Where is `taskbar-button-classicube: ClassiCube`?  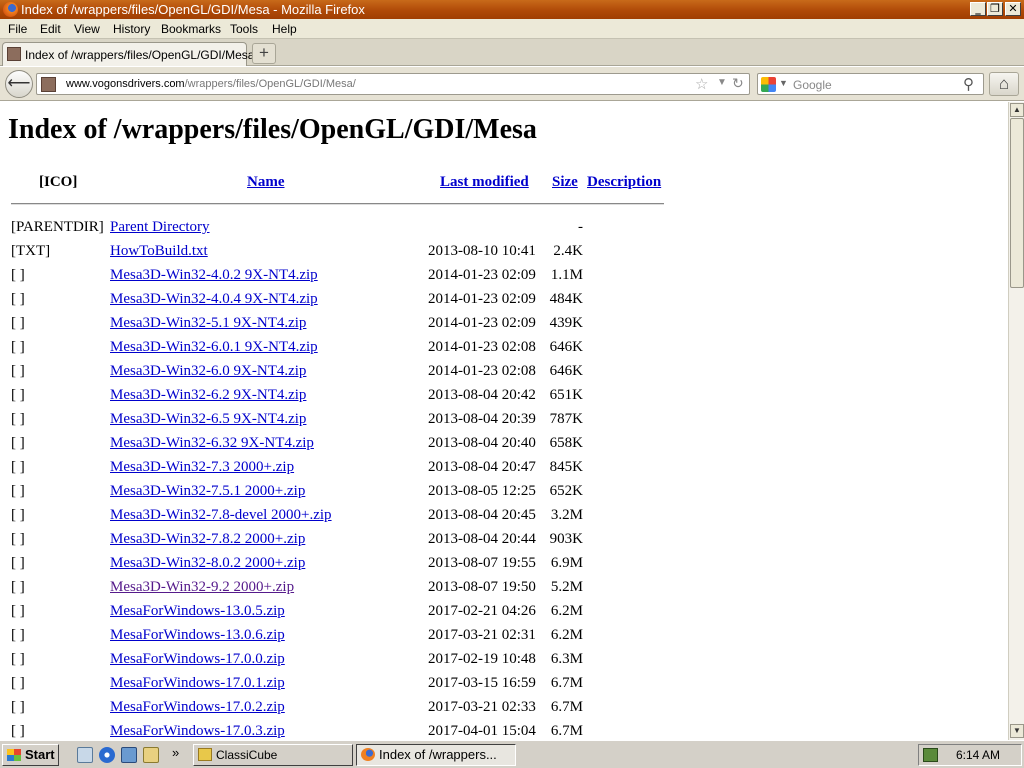 taskbar-button-classicube: ClassiCube is located at coordinates (273, 755).